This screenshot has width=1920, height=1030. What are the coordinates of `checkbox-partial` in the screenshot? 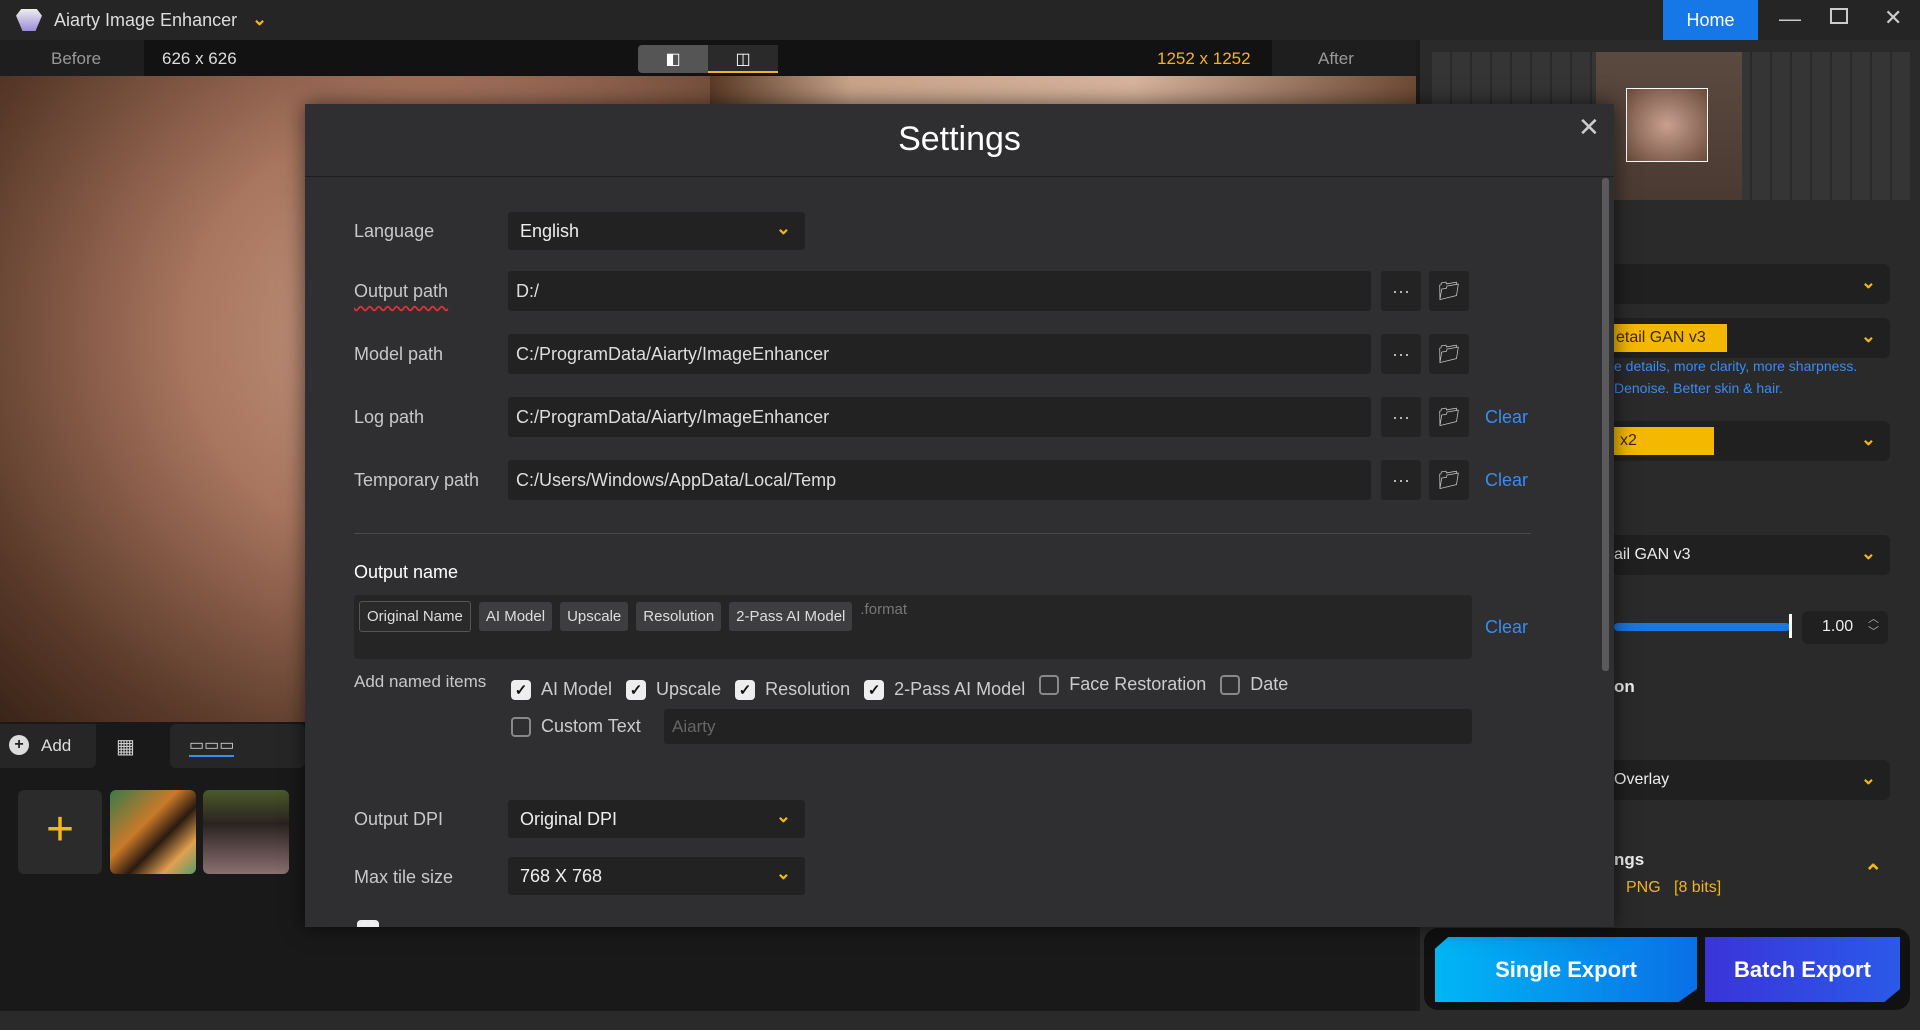 It's located at (368, 923).